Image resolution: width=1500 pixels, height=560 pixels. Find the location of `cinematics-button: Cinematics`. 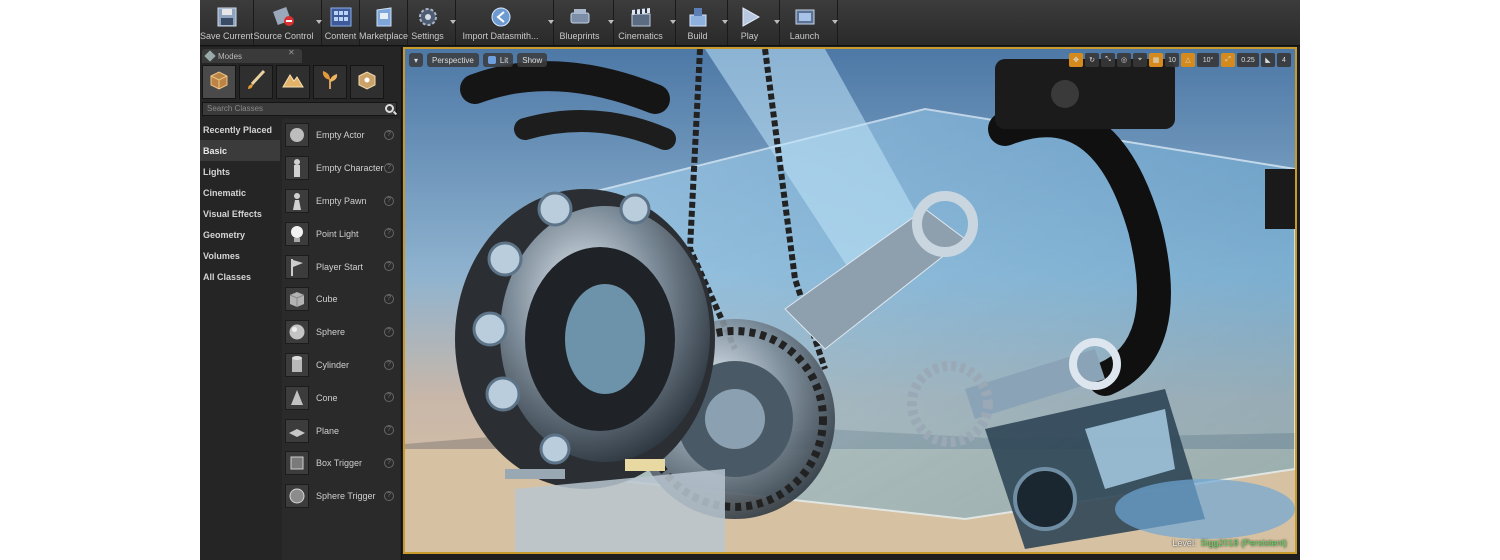

cinematics-button: Cinematics is located at coordinates (645, 22).